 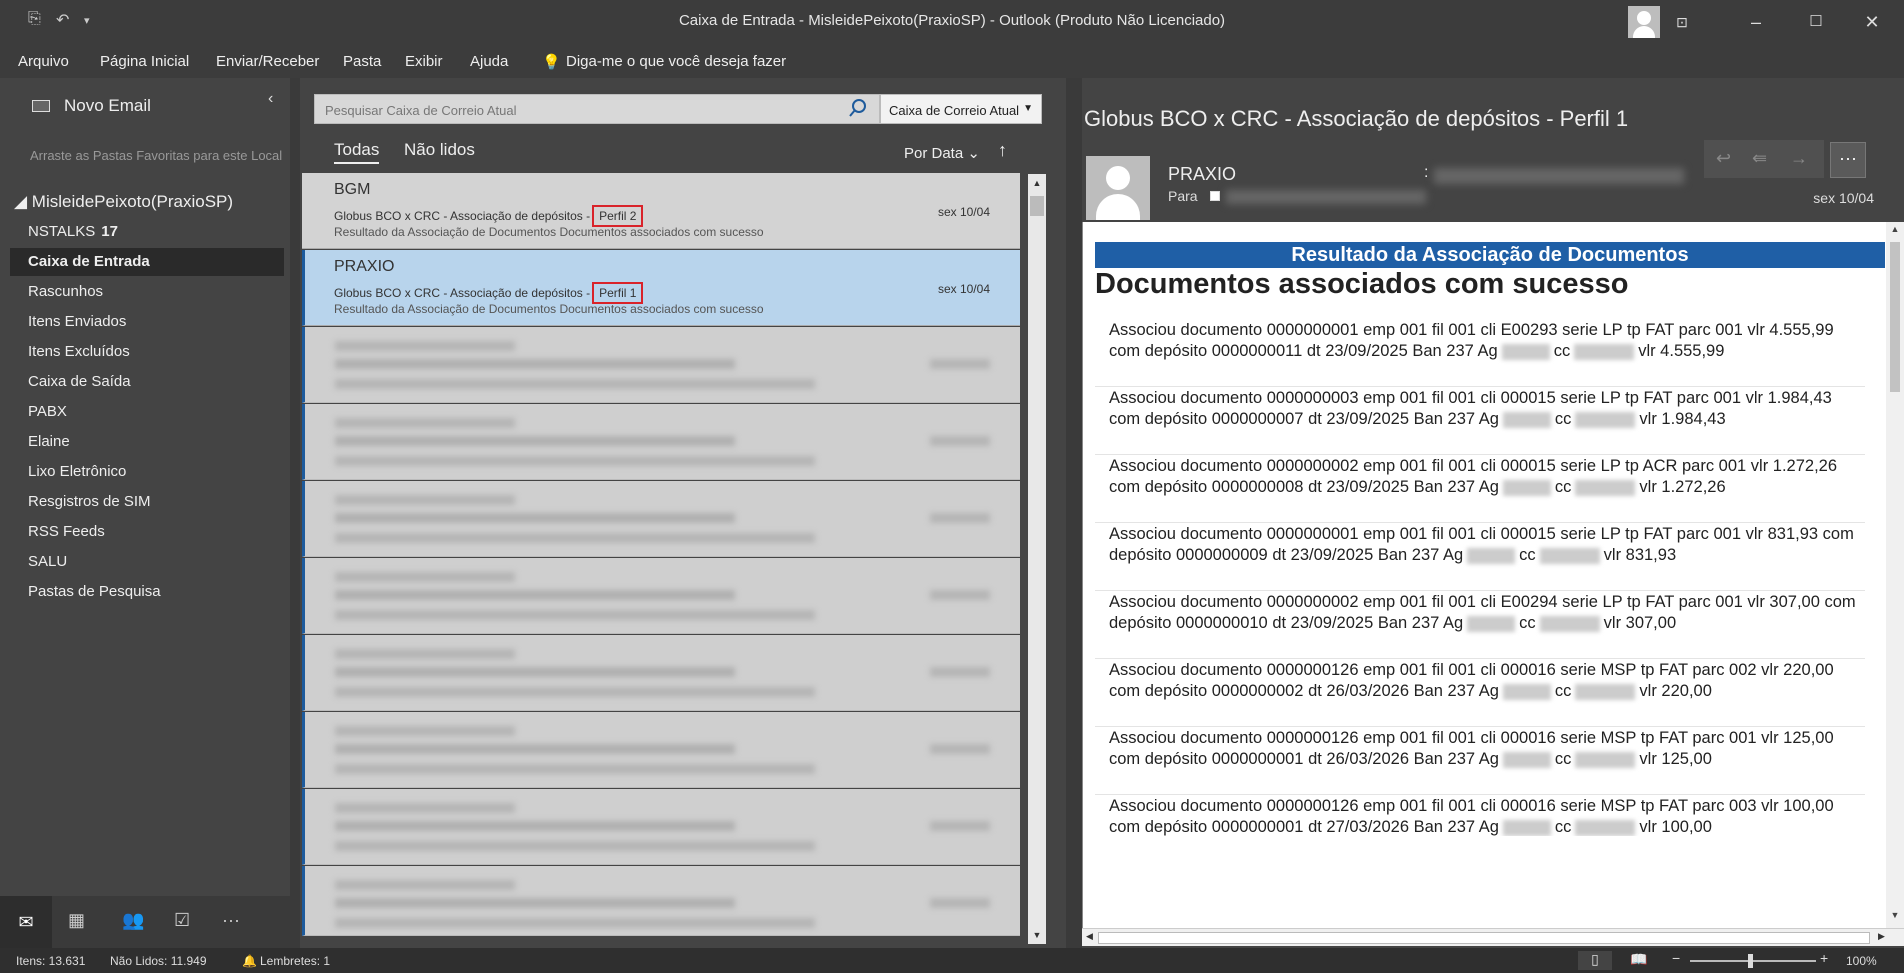 What do you see at coordinates (147, 382) in the screenshot?
I see `folder-item-caixa-de-saida: Caixa de Saída` at bounding box center [147, 382].